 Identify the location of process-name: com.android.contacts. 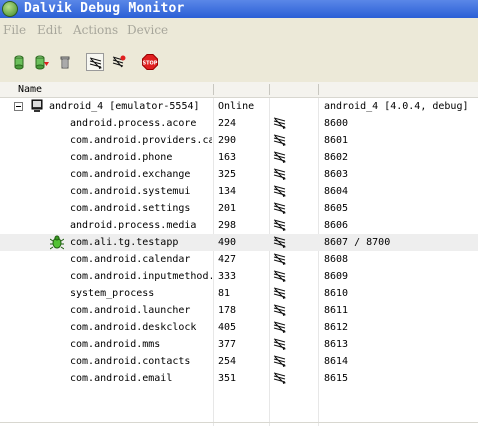
(130, 361).